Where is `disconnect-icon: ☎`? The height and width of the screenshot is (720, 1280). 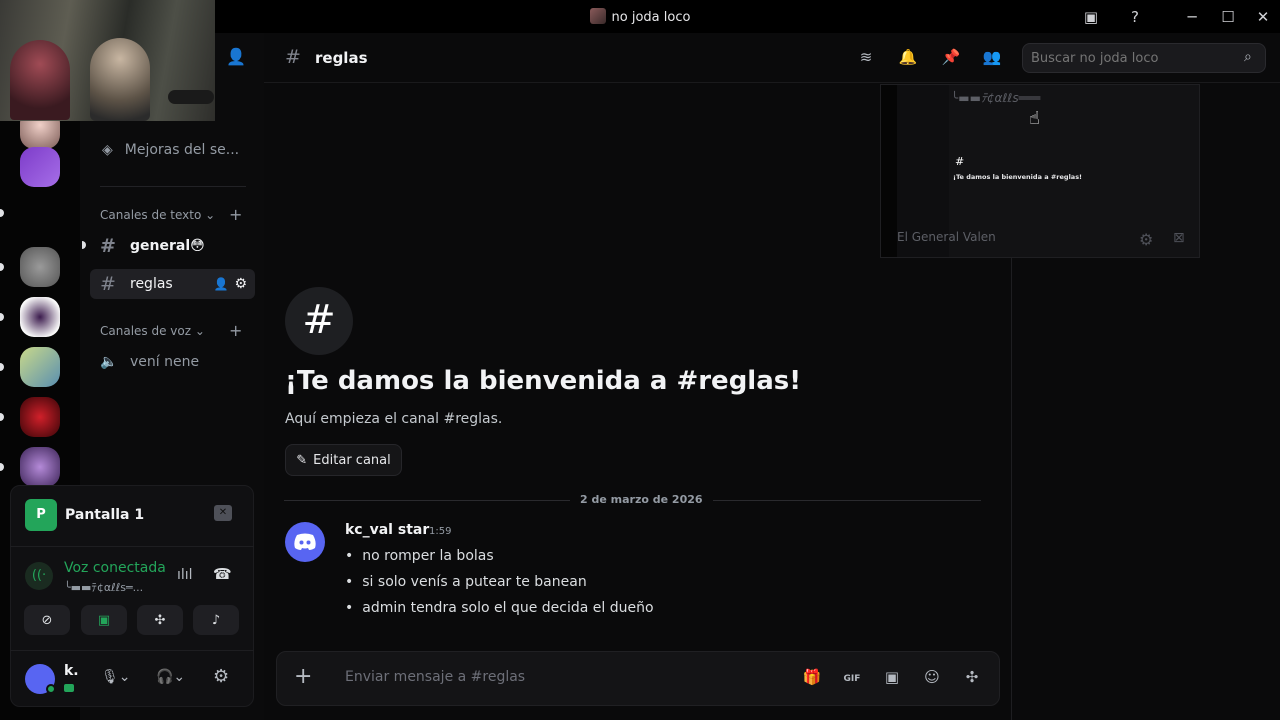 disconnect-icon: ☎ is located at coordinates (222, 574).